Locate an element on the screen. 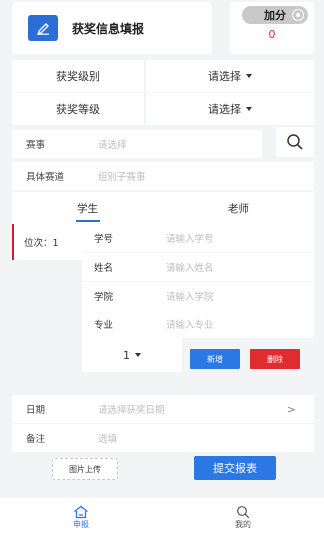 The image size is (324, 537). remark-placeholder: 选填 is located at coordinates (108, 439).